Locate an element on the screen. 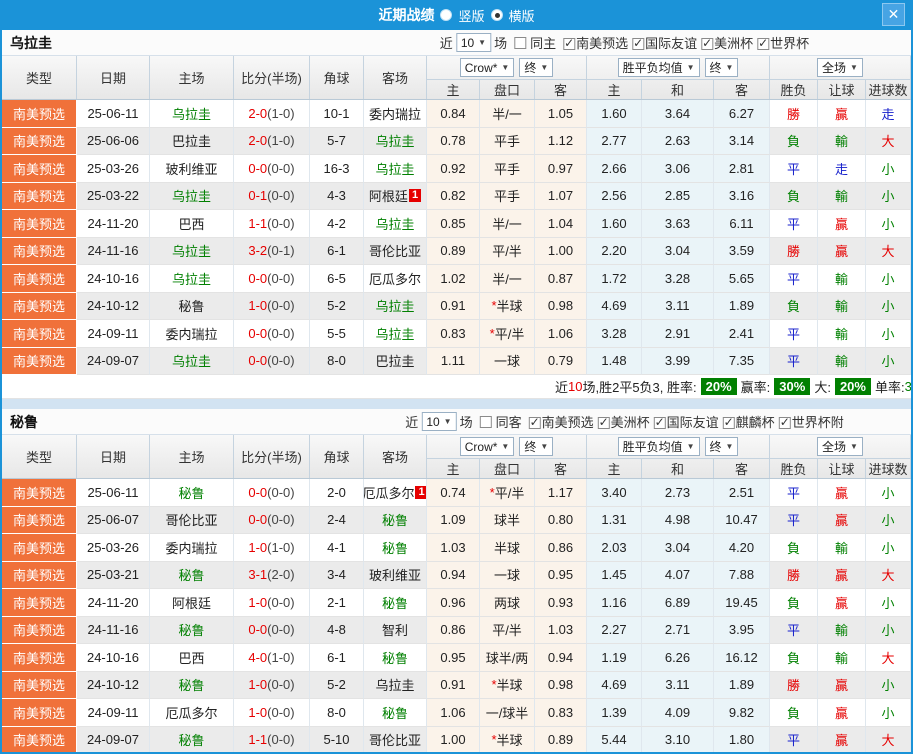 The image size is (913, 754). away-handicap-odds-cell: 0.98 is located at coordinates (561, 306).